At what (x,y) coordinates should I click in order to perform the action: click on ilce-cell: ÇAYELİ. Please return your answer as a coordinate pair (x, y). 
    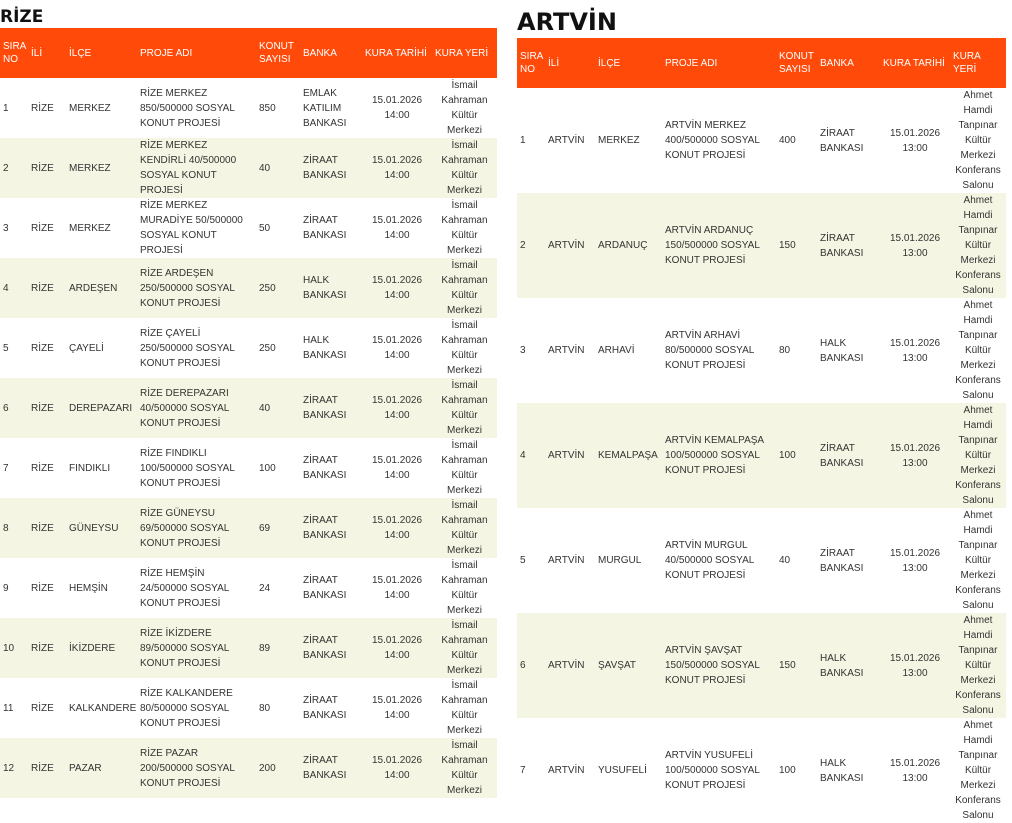
    Looking at the image, I should click on (86, 348).